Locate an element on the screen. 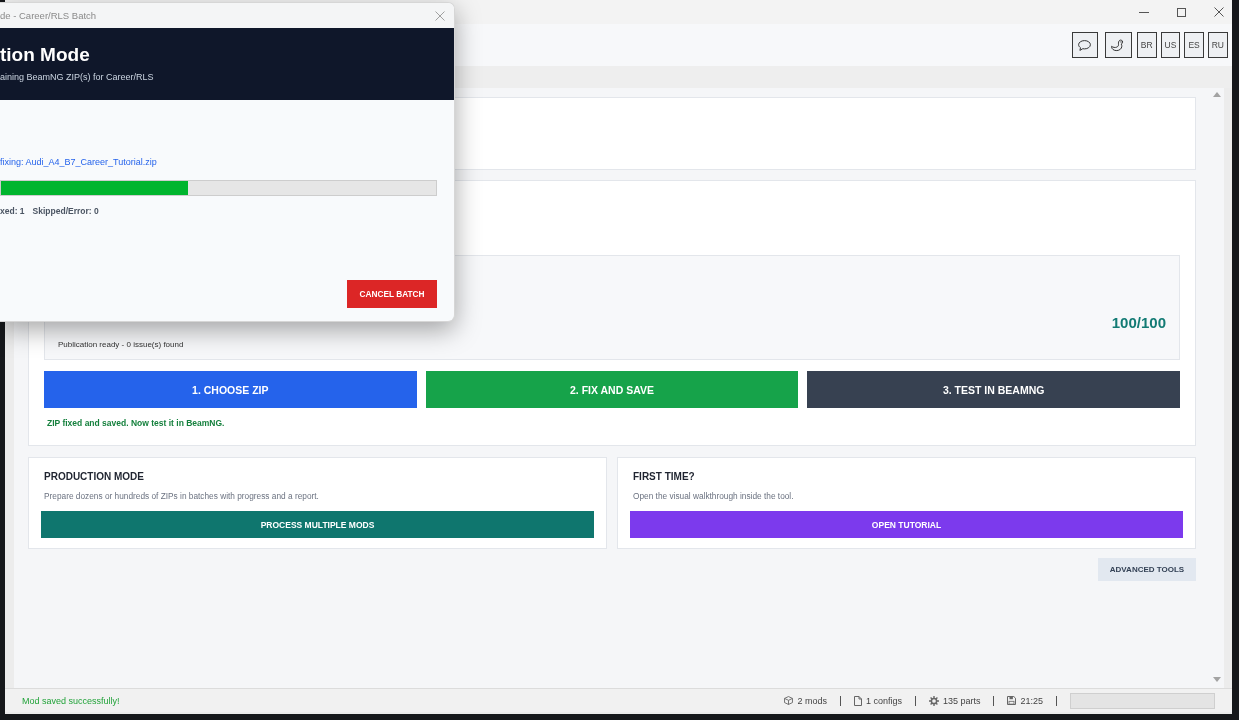 Image resolution: width=1239 pixels, height=720 pixels. status-message: Mod saved successfully! is located at coordinates (71, 700).